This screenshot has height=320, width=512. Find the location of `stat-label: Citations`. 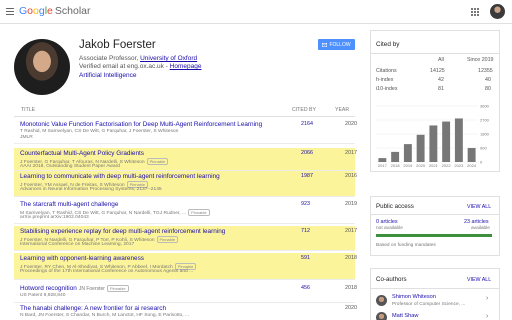

stat-label: Citations is located at coordinates (386, 71).